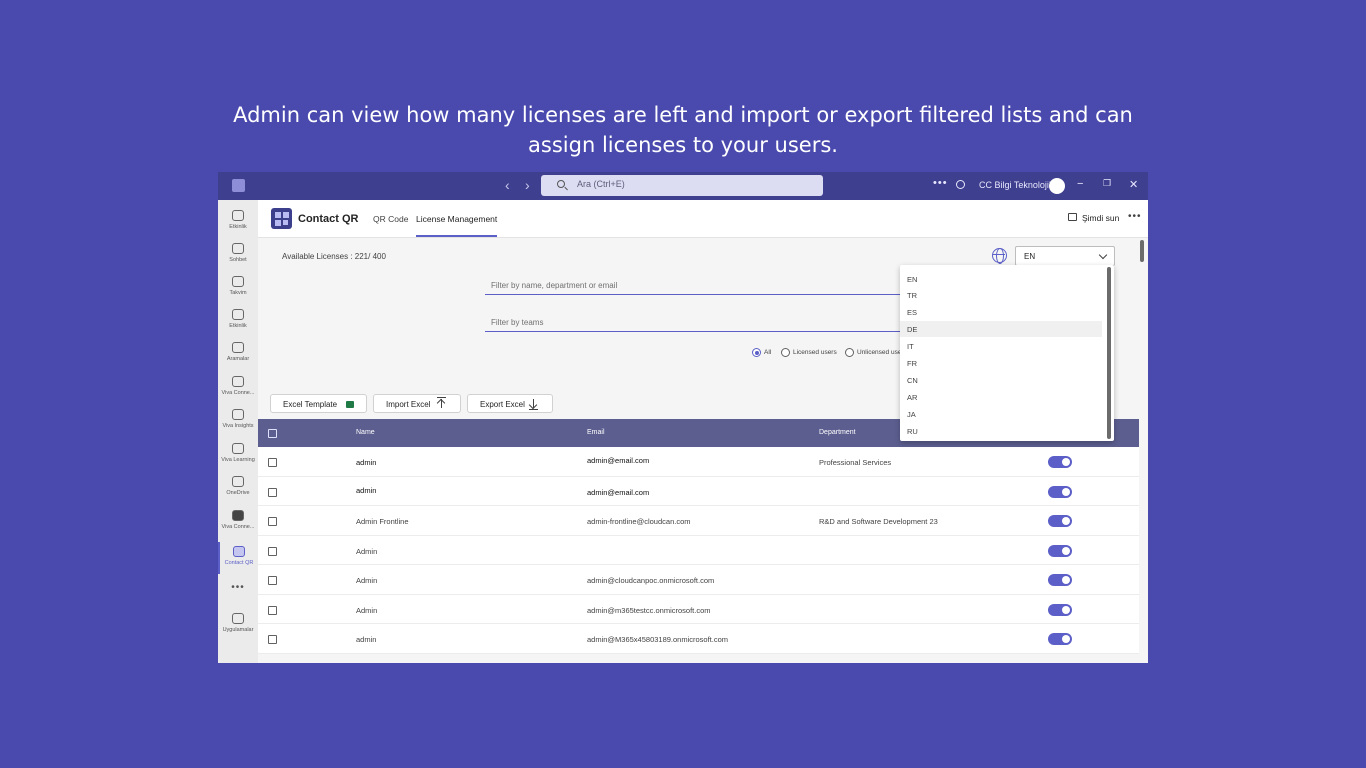 Image resolution: width=1366 pixels, height=768 pixels. I want to click on active-tab-indicator, so click(456, 236).